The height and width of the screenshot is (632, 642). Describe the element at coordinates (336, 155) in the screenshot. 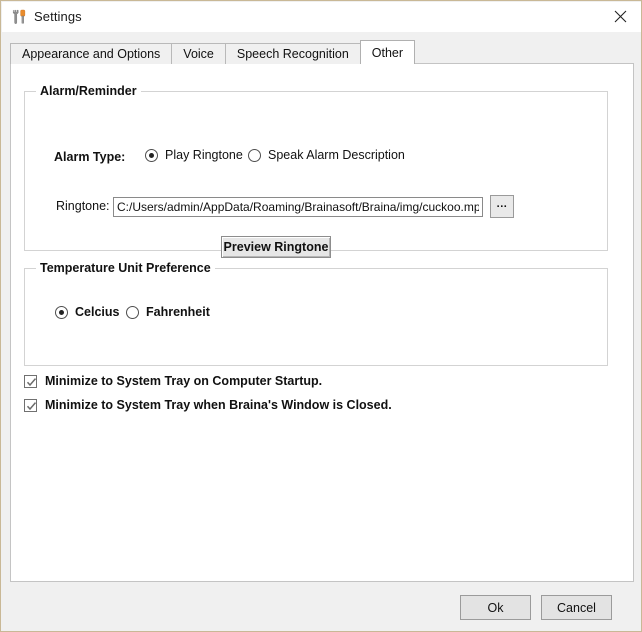

I see `radio-label: Speak Alarm Description` at that location.